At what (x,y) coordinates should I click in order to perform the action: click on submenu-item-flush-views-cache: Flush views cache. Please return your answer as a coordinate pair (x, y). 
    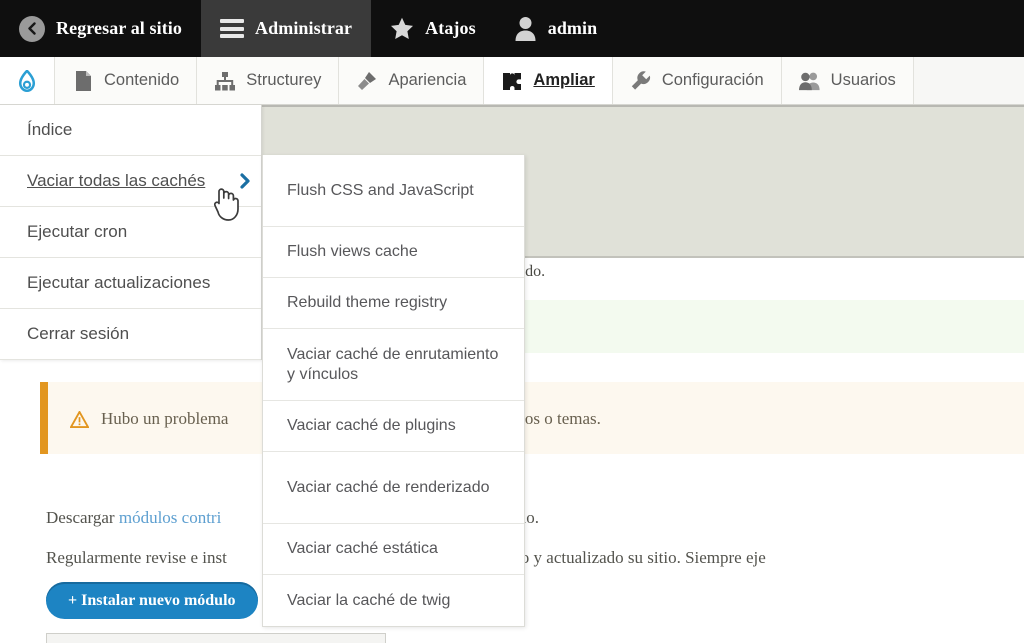
    Looking at the image, I should click on (393, 252).